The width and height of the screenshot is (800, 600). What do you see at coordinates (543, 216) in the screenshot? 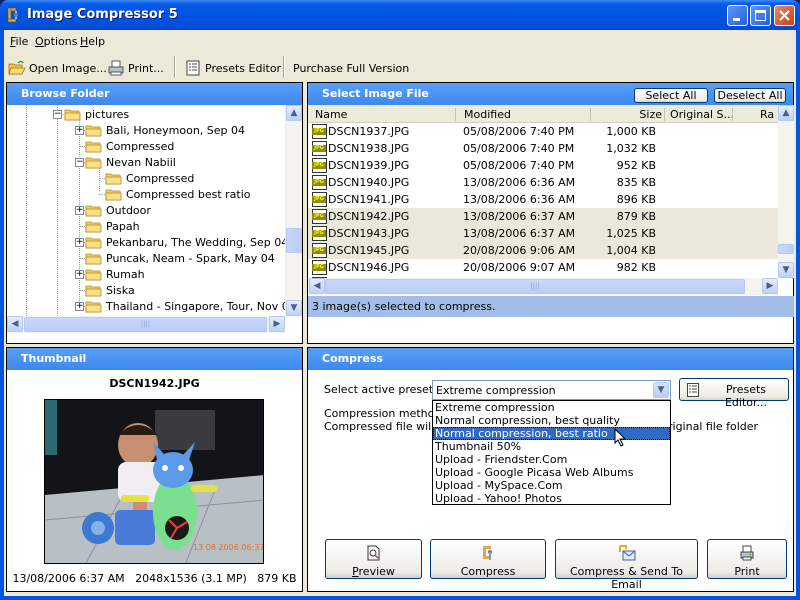
I see `file-row: JPG DSCN1942.JPG 13/08/2006 6:37 AM 879 KB` at bounding box center [543, 216].